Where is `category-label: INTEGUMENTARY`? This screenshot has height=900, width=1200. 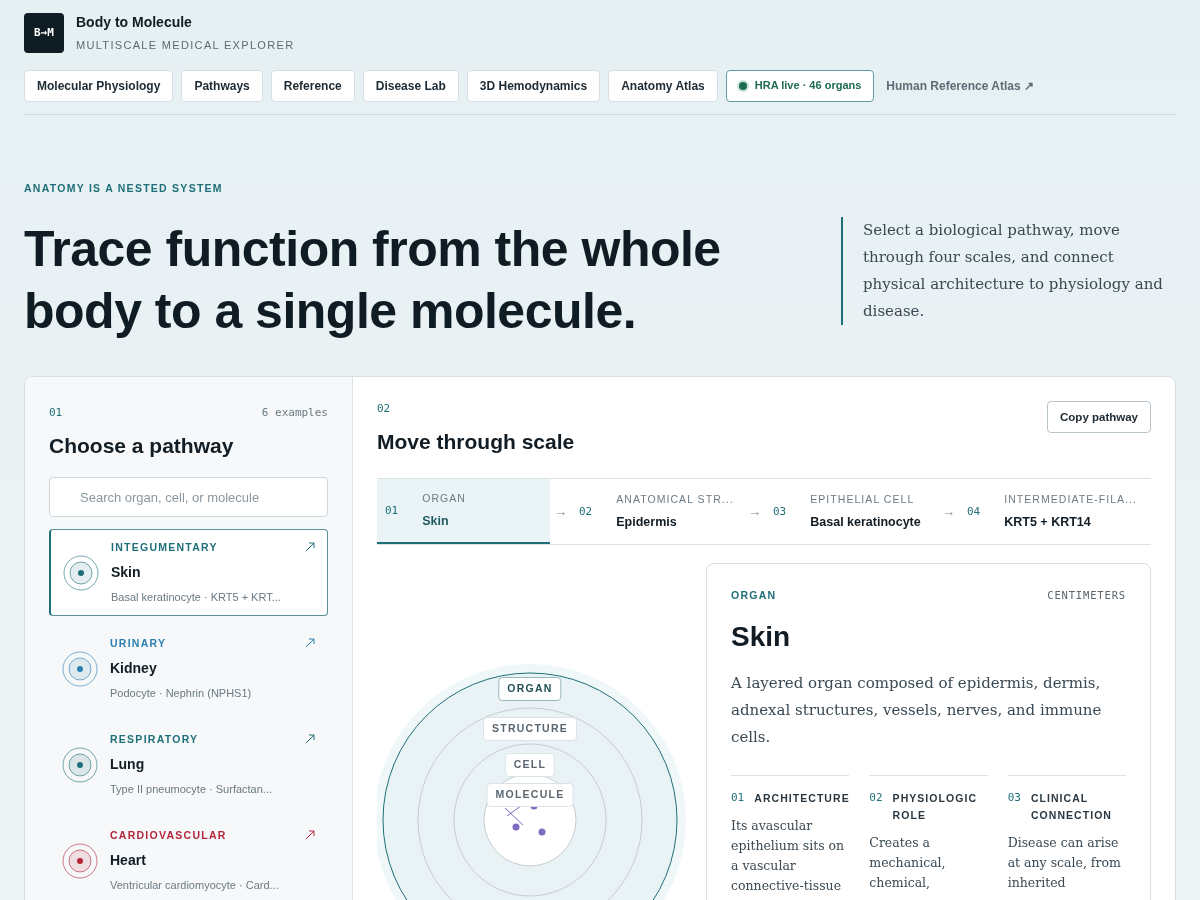 category-label: INTEGUMENTARY is located at coordinates (165, 548).